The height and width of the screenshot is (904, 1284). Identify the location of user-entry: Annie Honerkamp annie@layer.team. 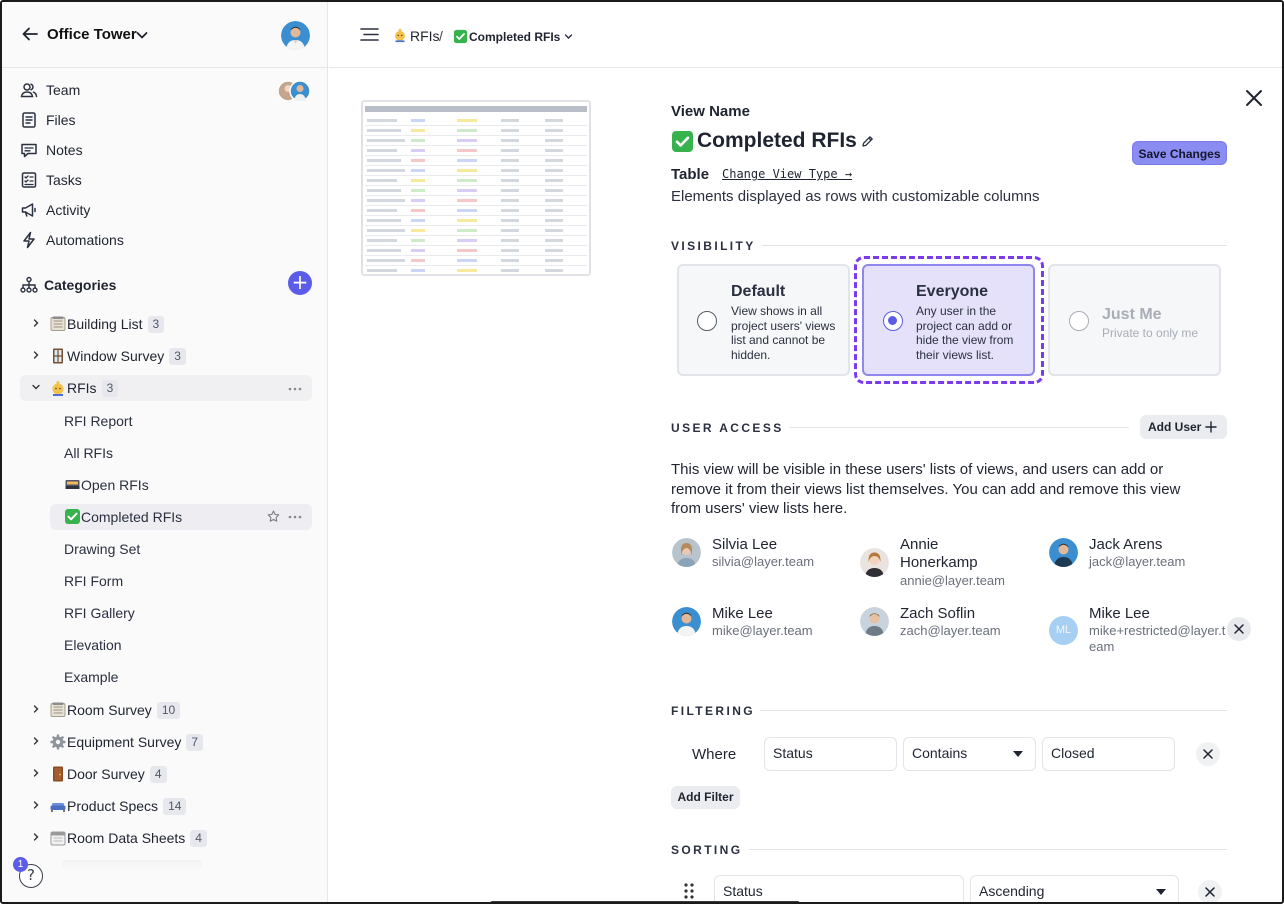
(945, 566).